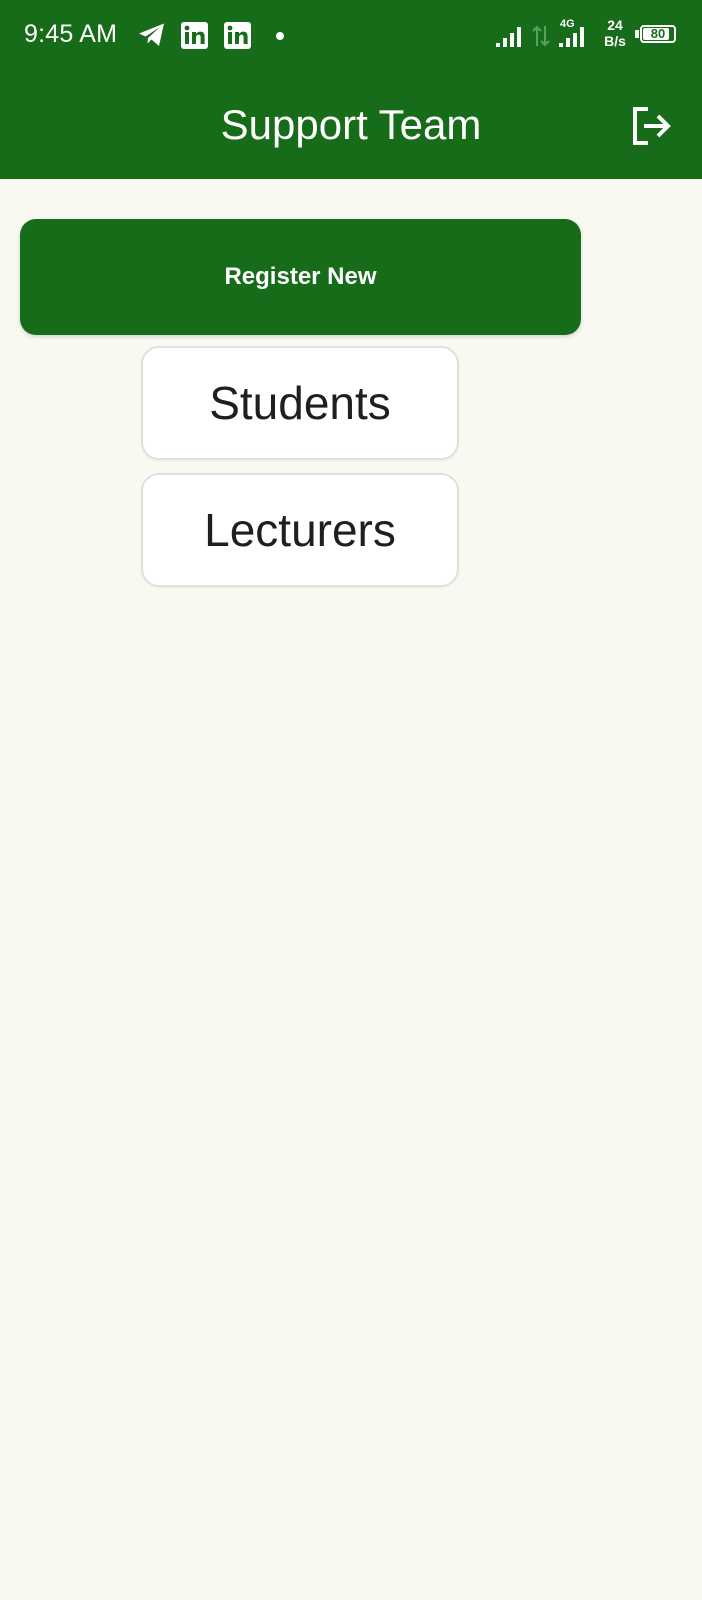 Image resolution: width=702 pixels, height=1600 pixels. I want to click on data-transfer-icon, so click(541, 36).